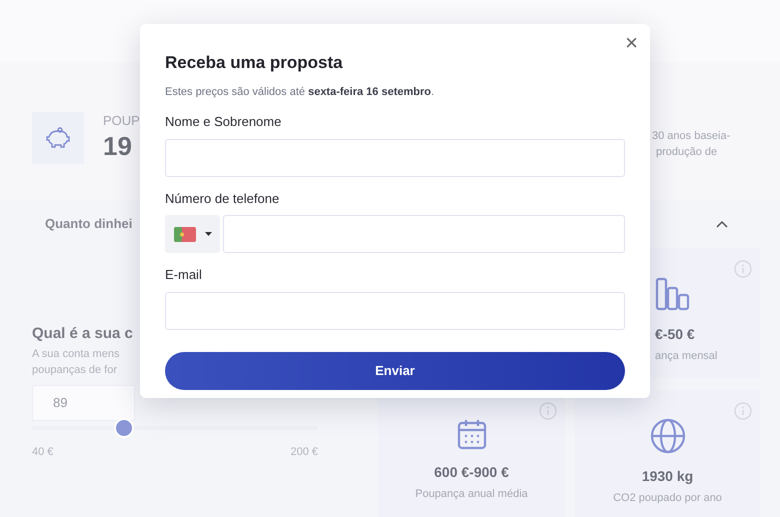 This screenshot has width=780, height=517. I want to click on close-button: ×, so click(631, 43).